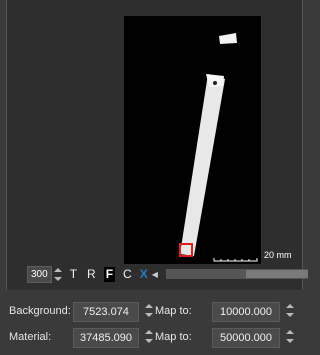 The height and width of the screenshot is (355, 320). Describe the element at coordinates (155, 274) in the screenshot. I see `scroll-left-arrow-icon: ◀` at that location.